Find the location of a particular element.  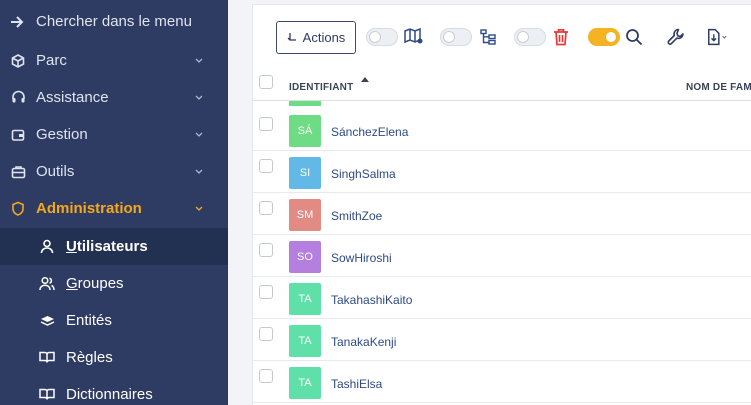

user-link: SánchezElena is located at coordinates (369, 132).